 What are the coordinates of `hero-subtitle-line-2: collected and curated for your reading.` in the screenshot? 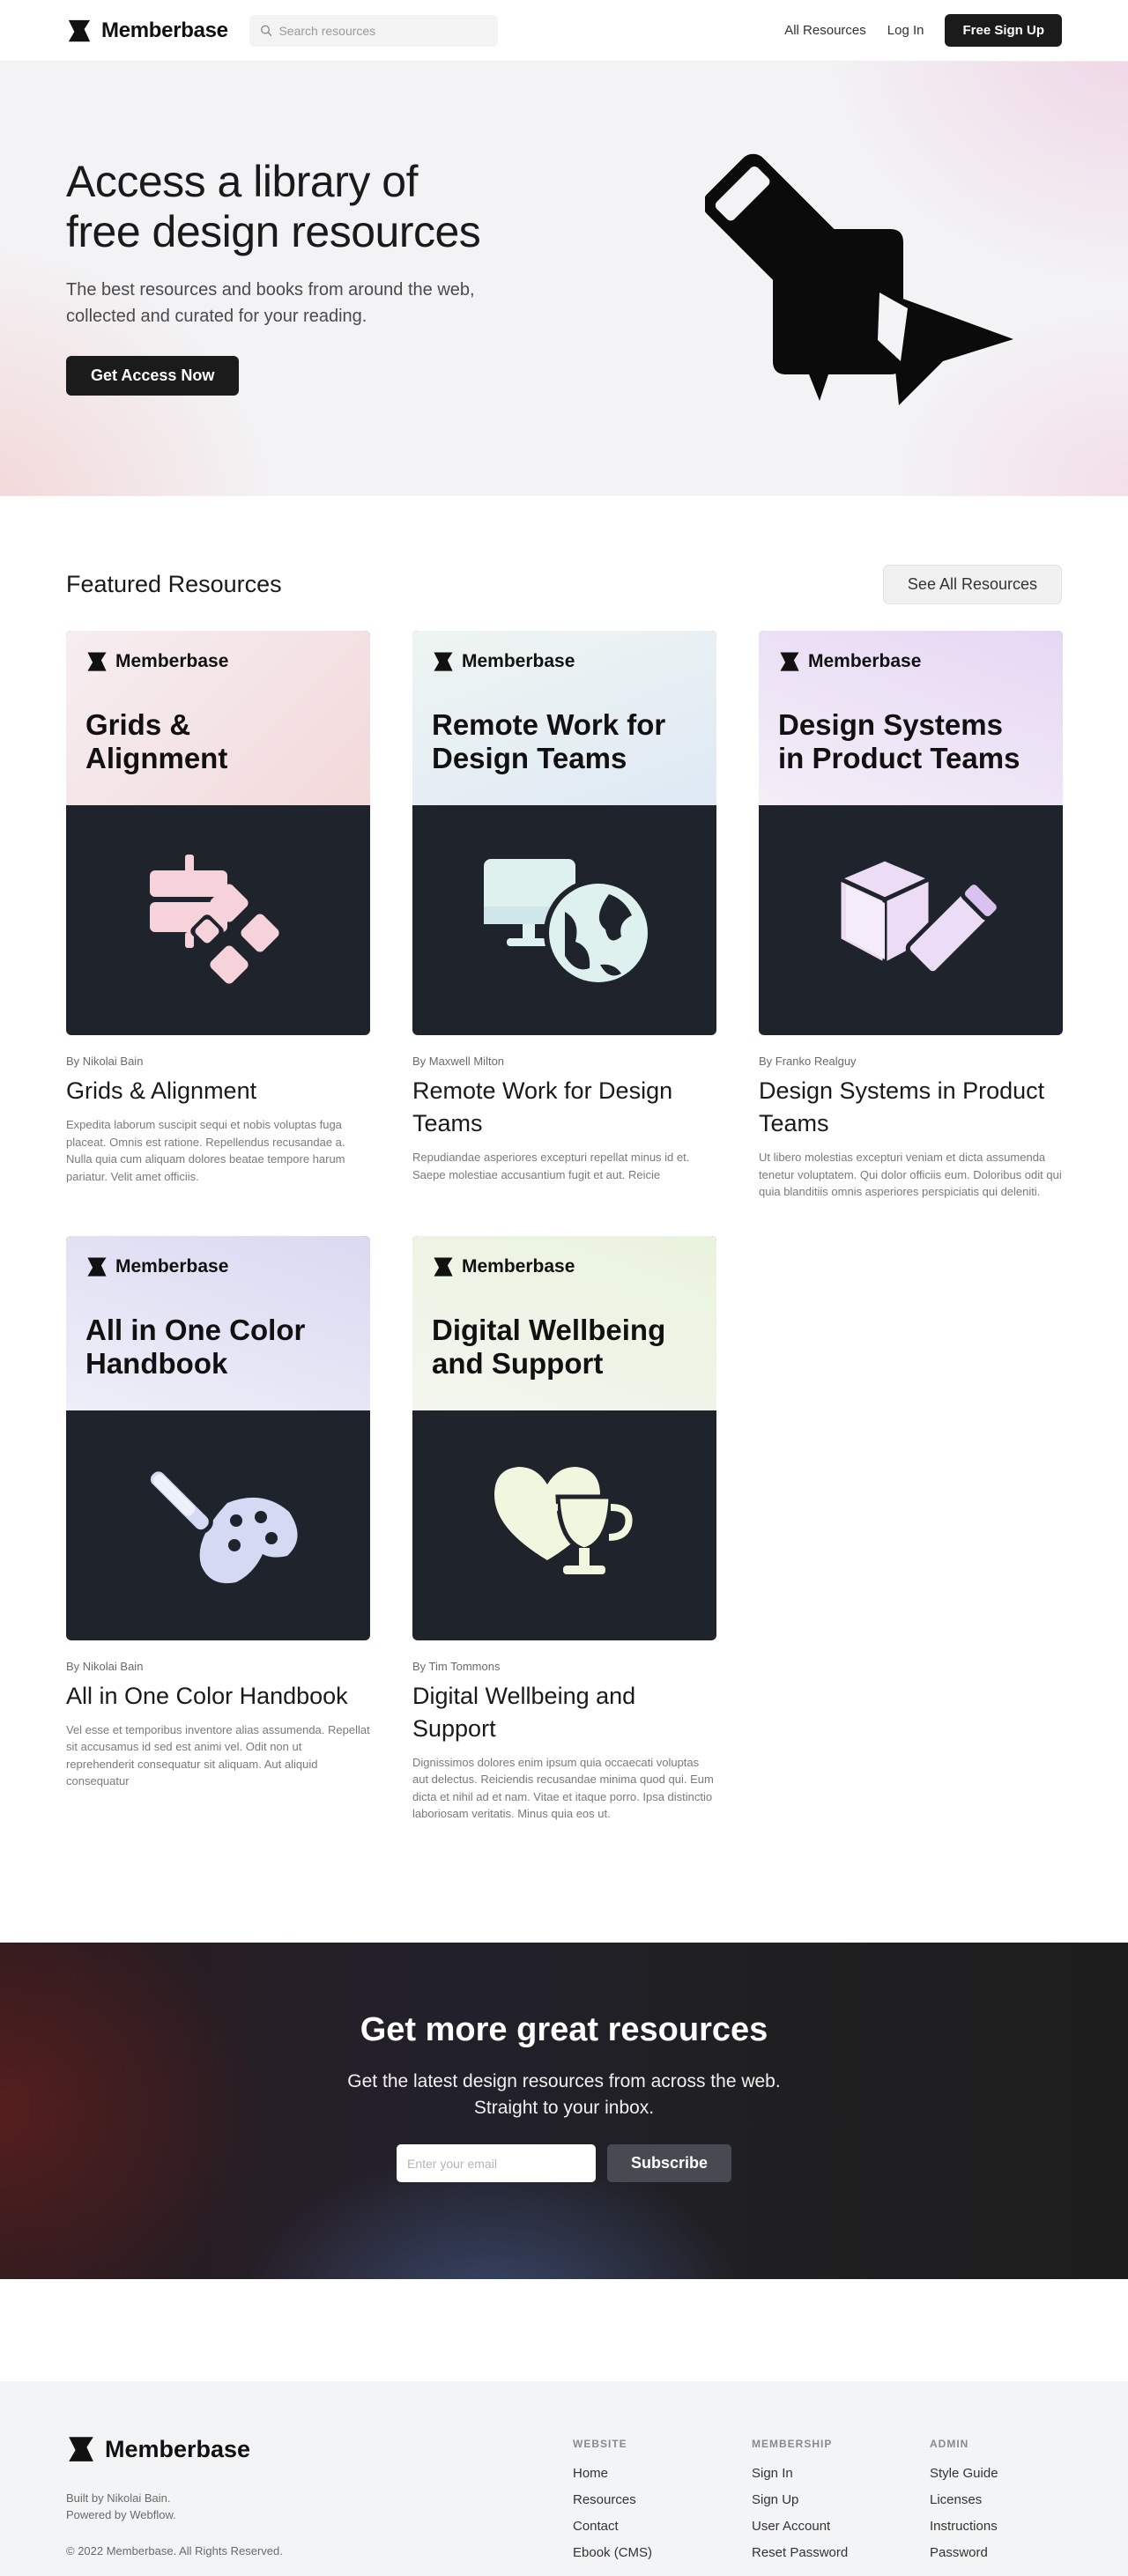 It's located at (216, 317).